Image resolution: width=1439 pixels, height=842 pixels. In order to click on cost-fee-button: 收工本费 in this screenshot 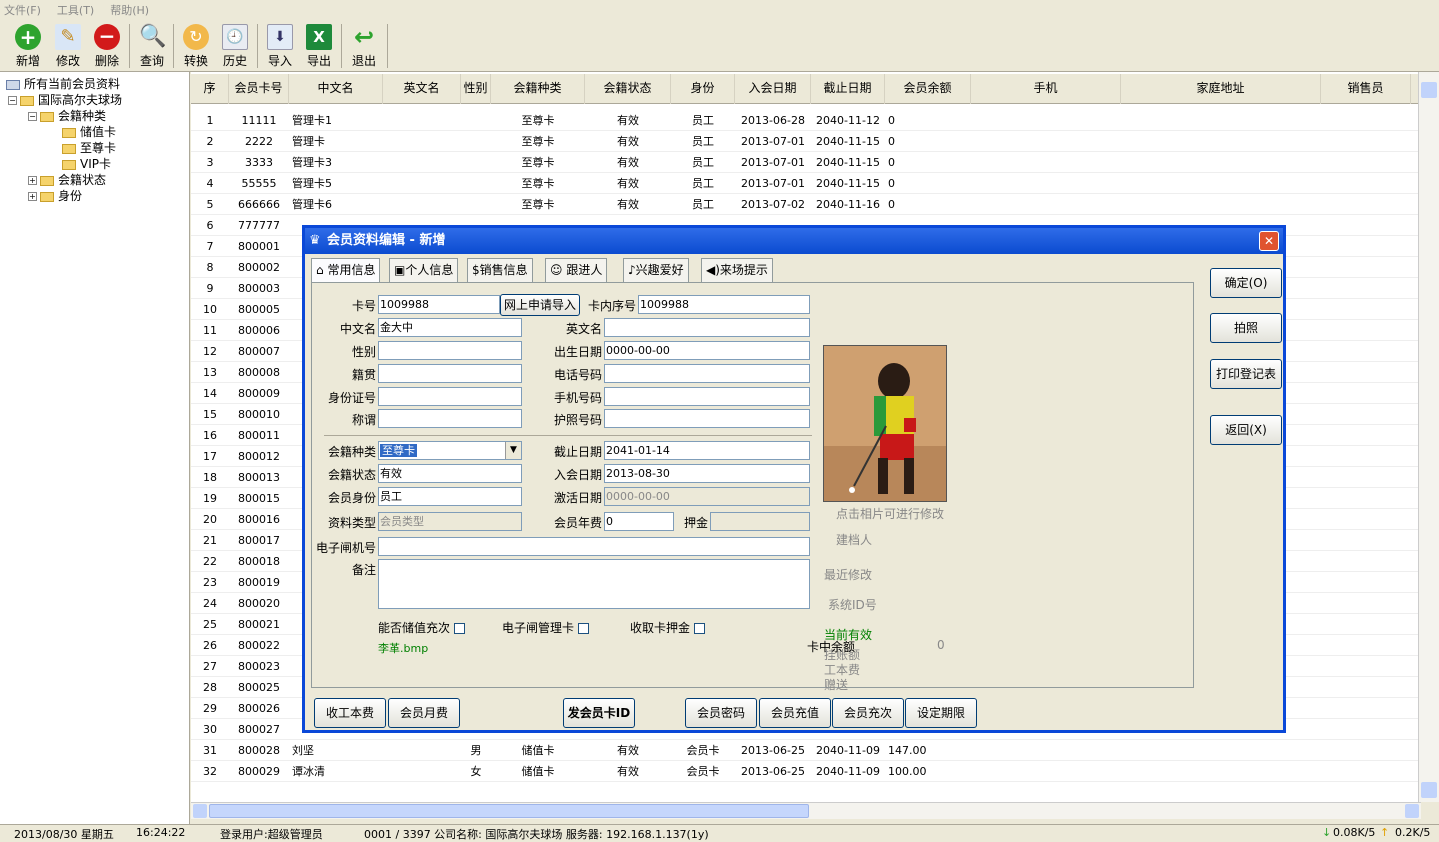, I will do `click(350, 713)`.